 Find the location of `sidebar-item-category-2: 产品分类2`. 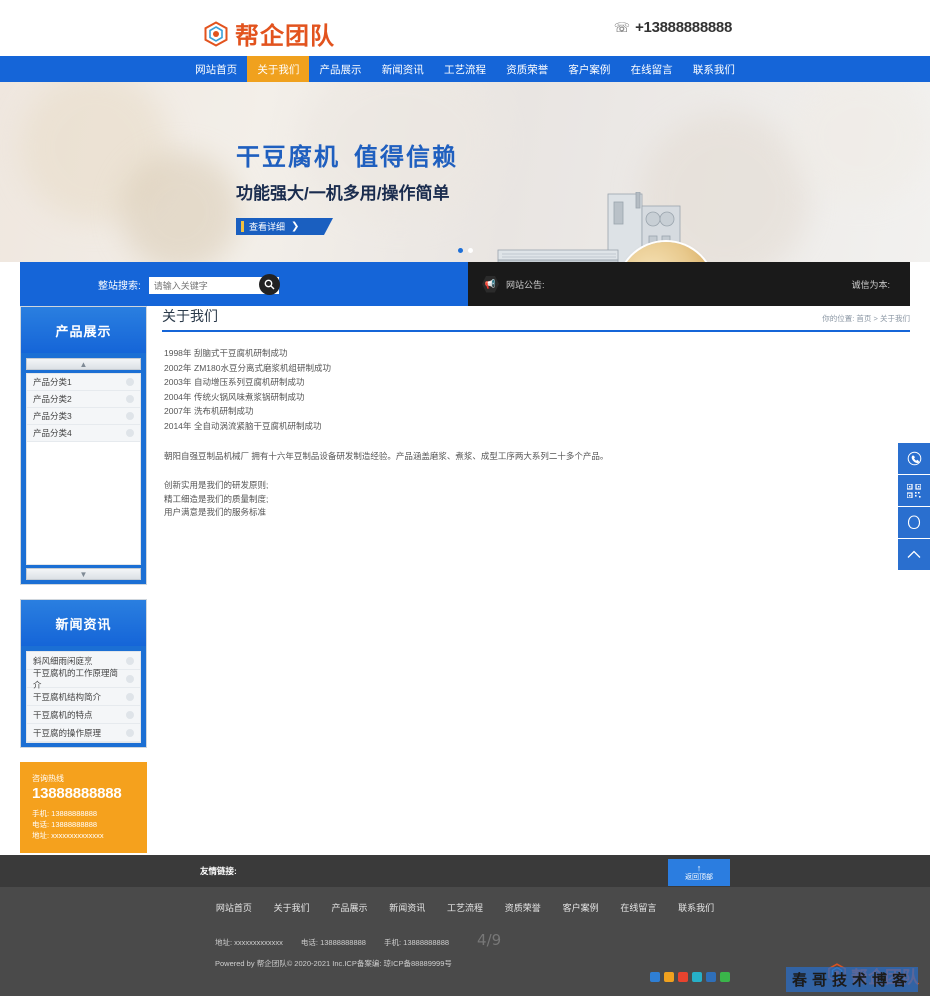

sidebar-item-category-2: 产品分类2 is located at coordinates (83, 399).